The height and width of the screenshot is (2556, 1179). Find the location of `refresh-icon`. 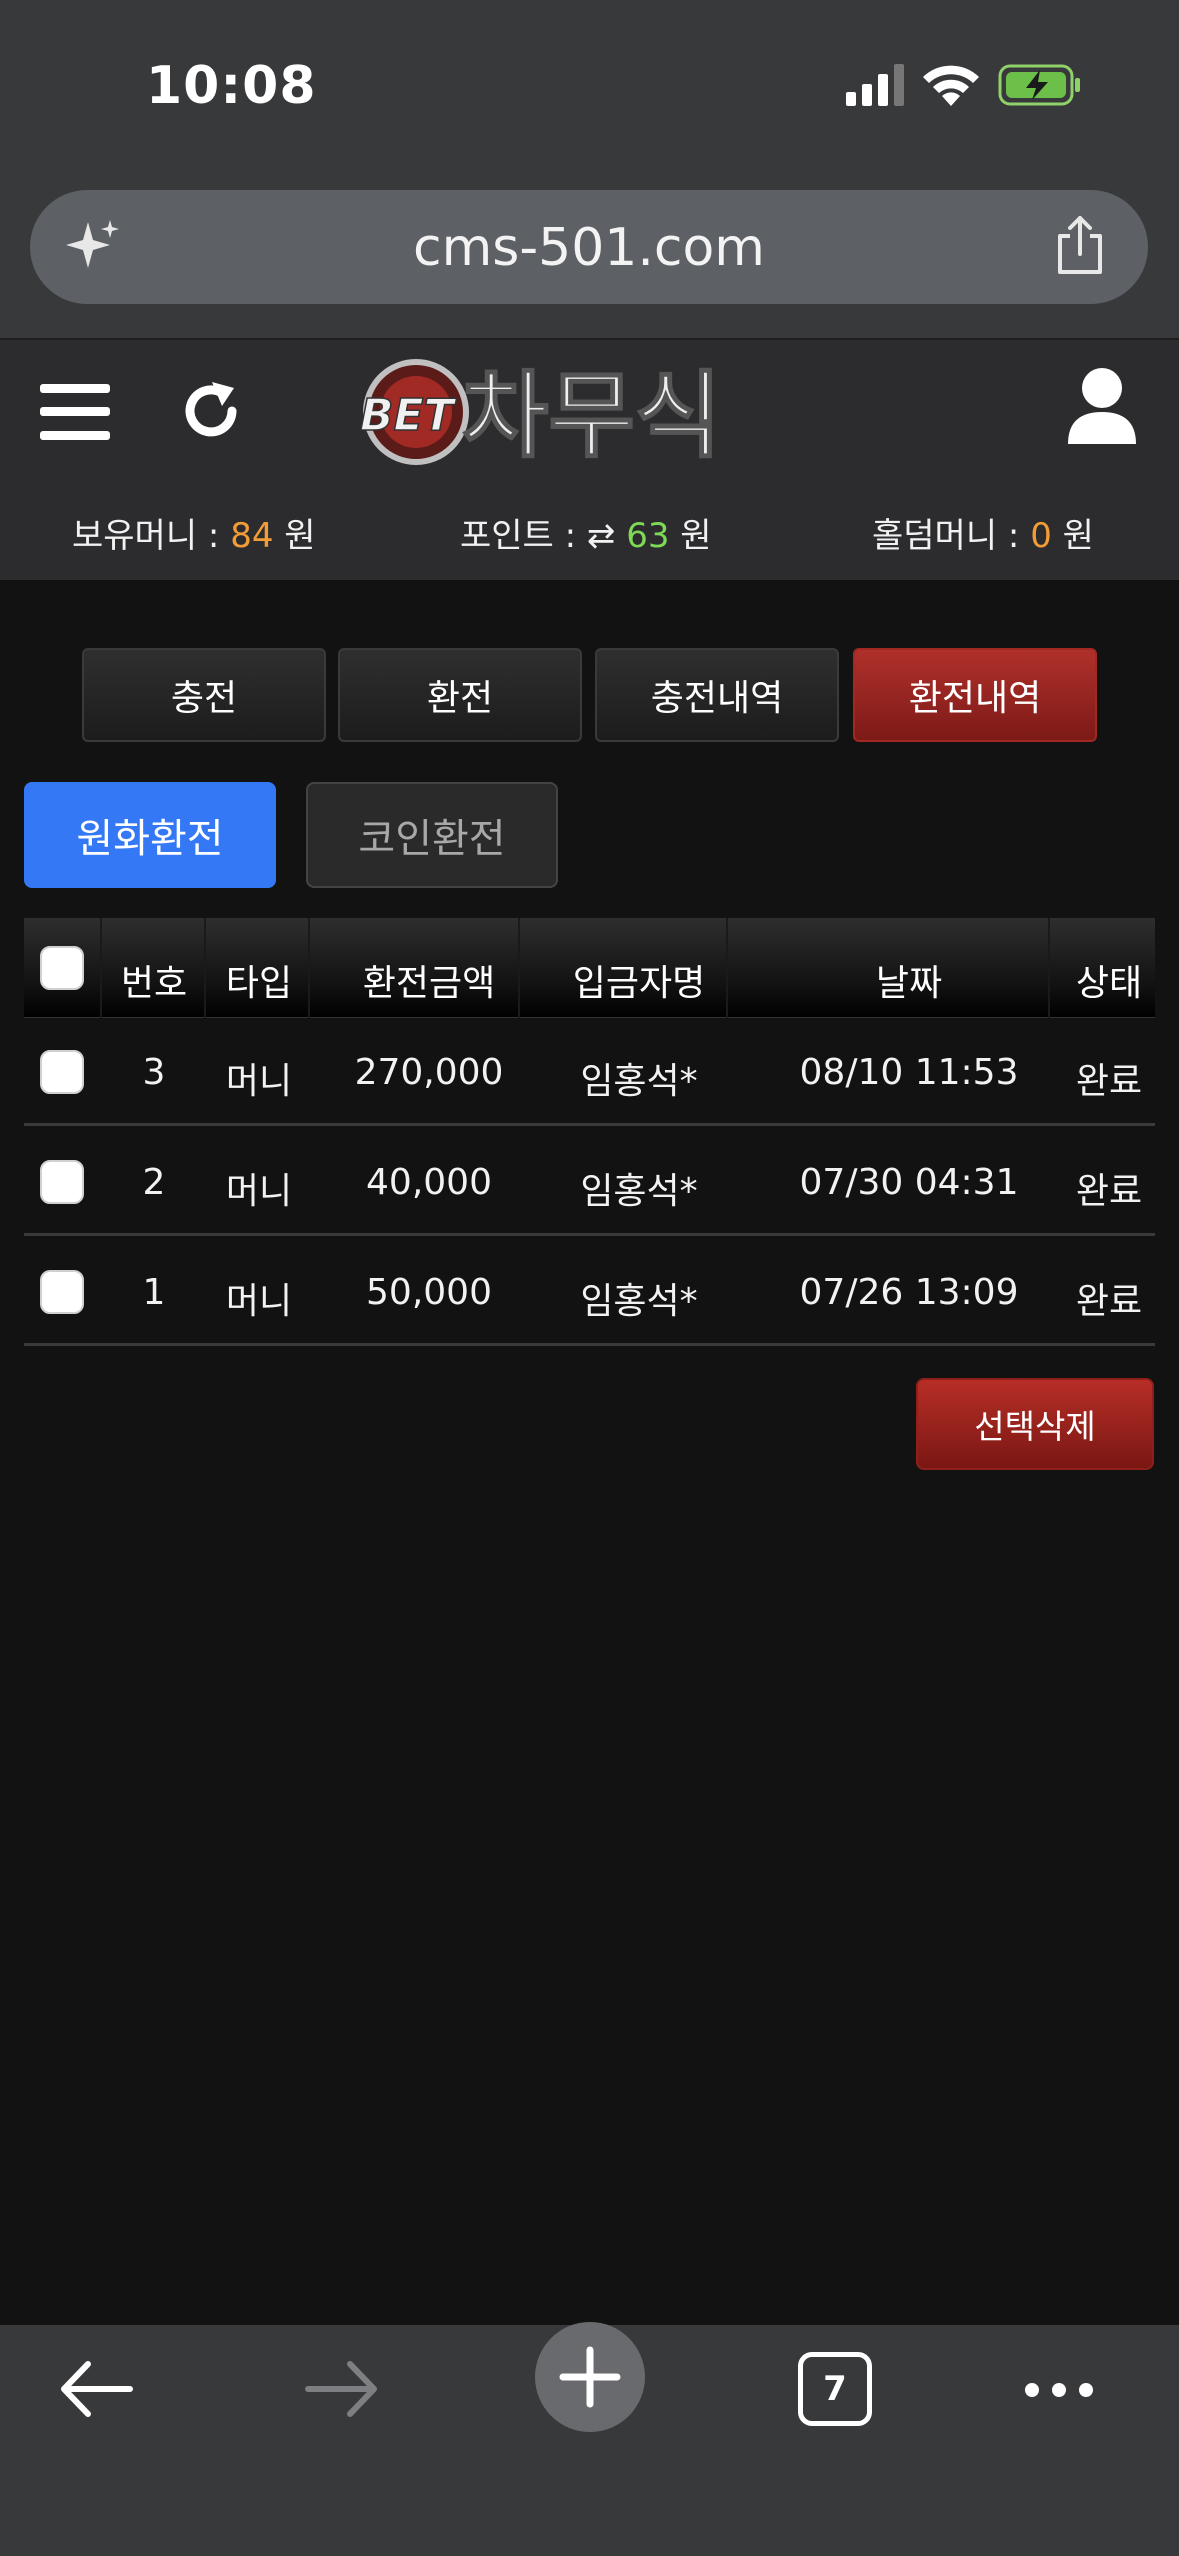

refresh-icon is located at coordinates (211, 411).